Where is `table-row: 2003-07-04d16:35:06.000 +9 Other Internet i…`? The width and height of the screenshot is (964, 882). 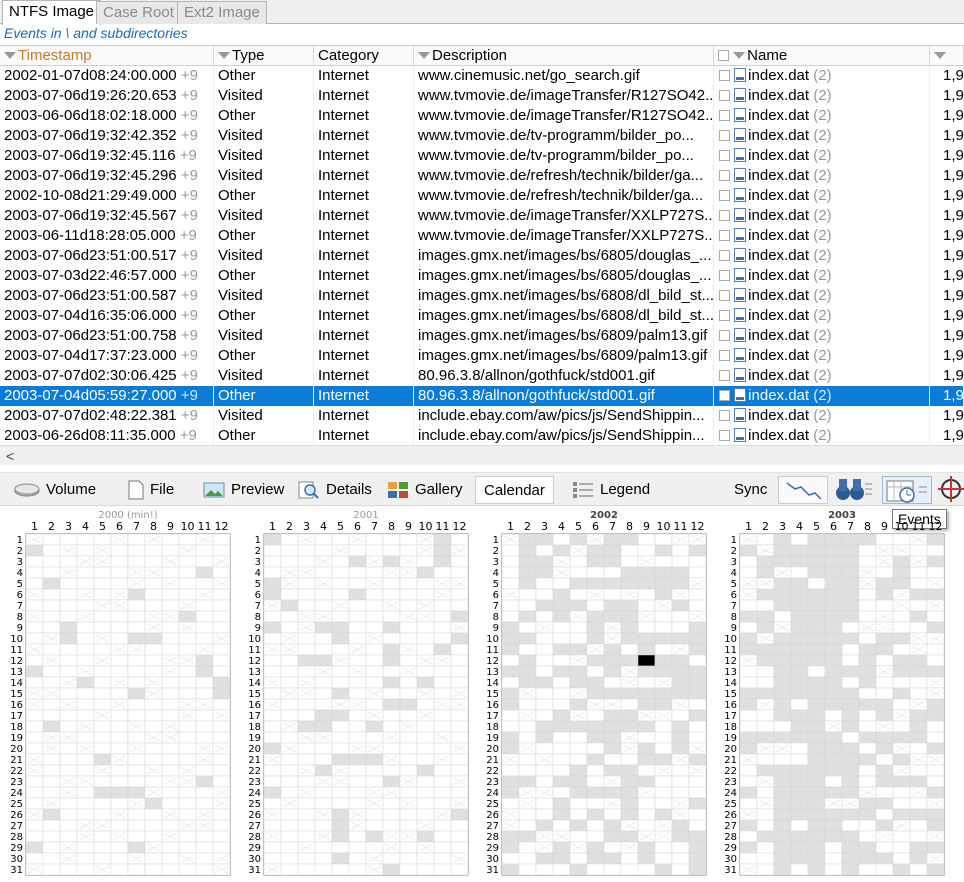
table-row: 2003-07-04d16:35:06.000 +9 Other Internet i… is located at coordinates (482, 316).